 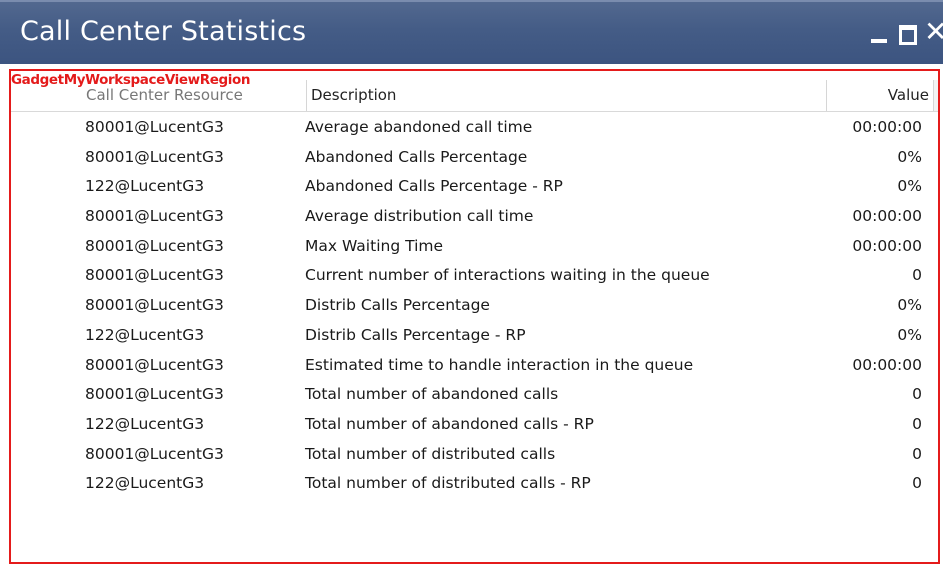 What do you see at coordinates (416, 156) in the screenshot?
I see `row-description: Abandoned Calls Percentage` at bounding box center [416, 156].